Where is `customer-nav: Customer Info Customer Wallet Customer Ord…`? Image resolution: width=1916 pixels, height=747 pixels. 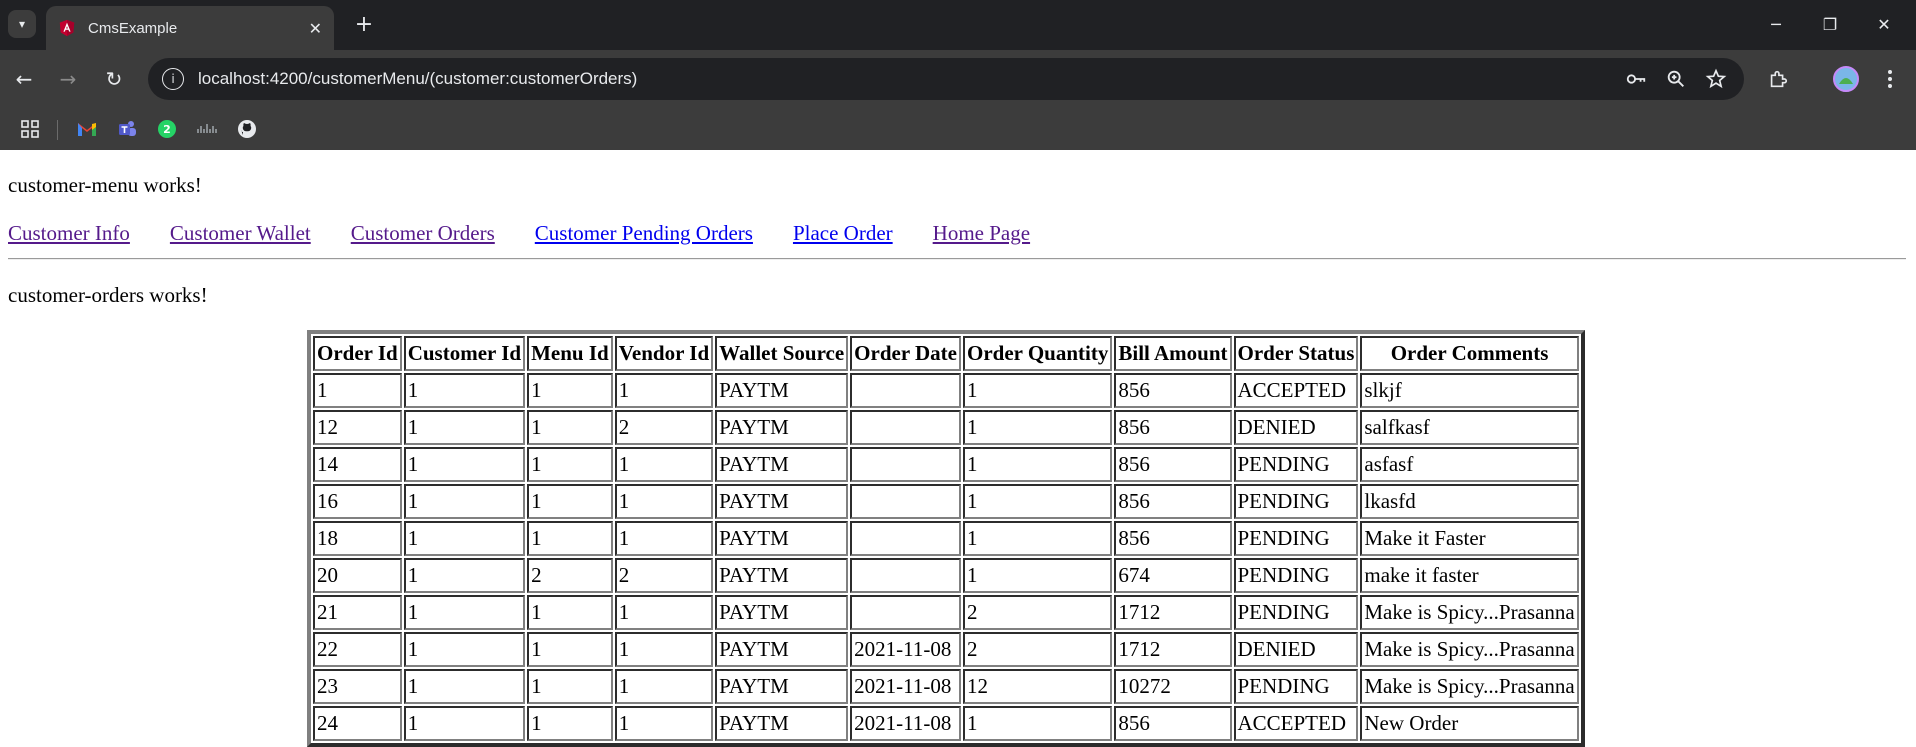
customer-nav: Customer Info Customer Wallet Customer Ord… is located at coordinates (539, 233).